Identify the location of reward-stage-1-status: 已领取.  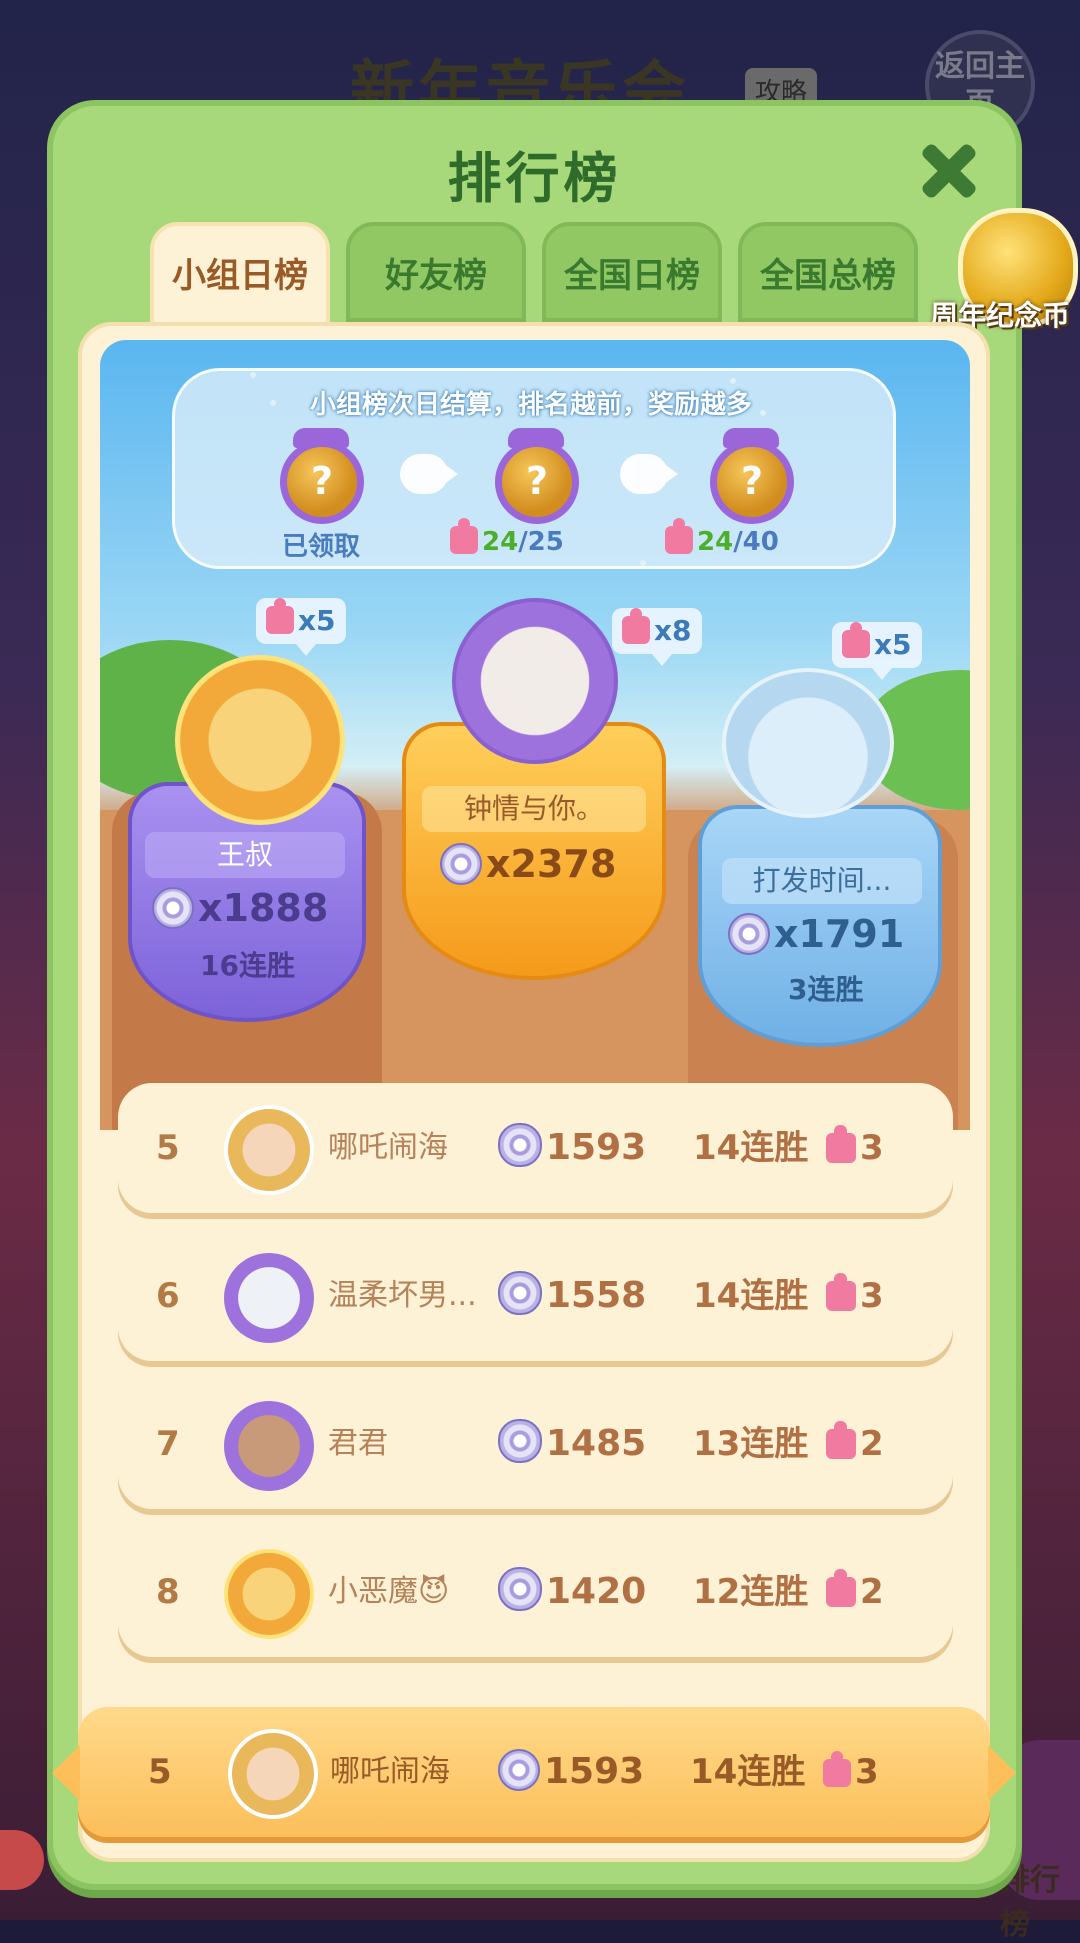
(321, 547).